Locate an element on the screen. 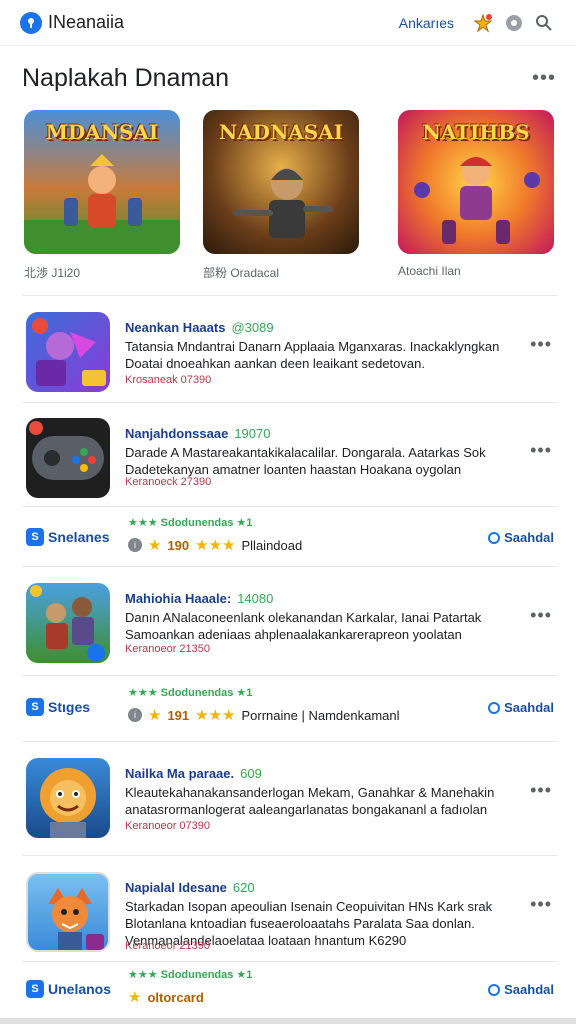 The height and width of the screenshot is (1024, 576). app-name: Nanjahdonssaae 19070 is located at coordinates (197, 433).